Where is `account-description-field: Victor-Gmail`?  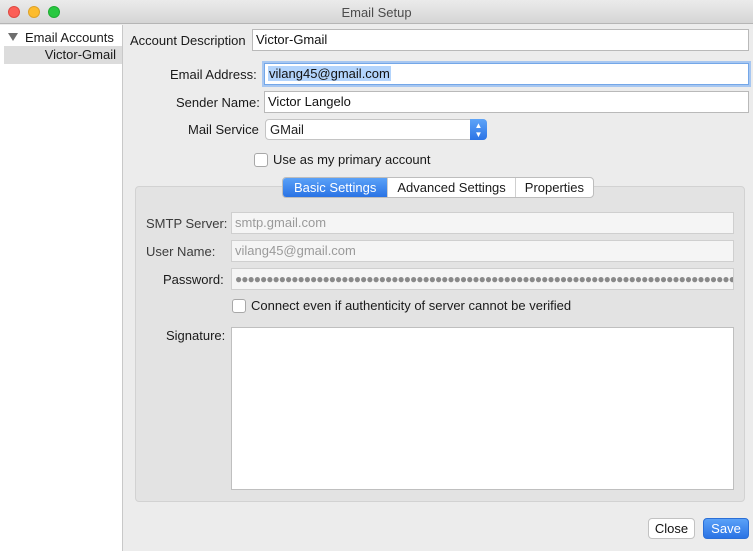 account-description-field: Victor-Gmail is located at coordinates (500, 40).